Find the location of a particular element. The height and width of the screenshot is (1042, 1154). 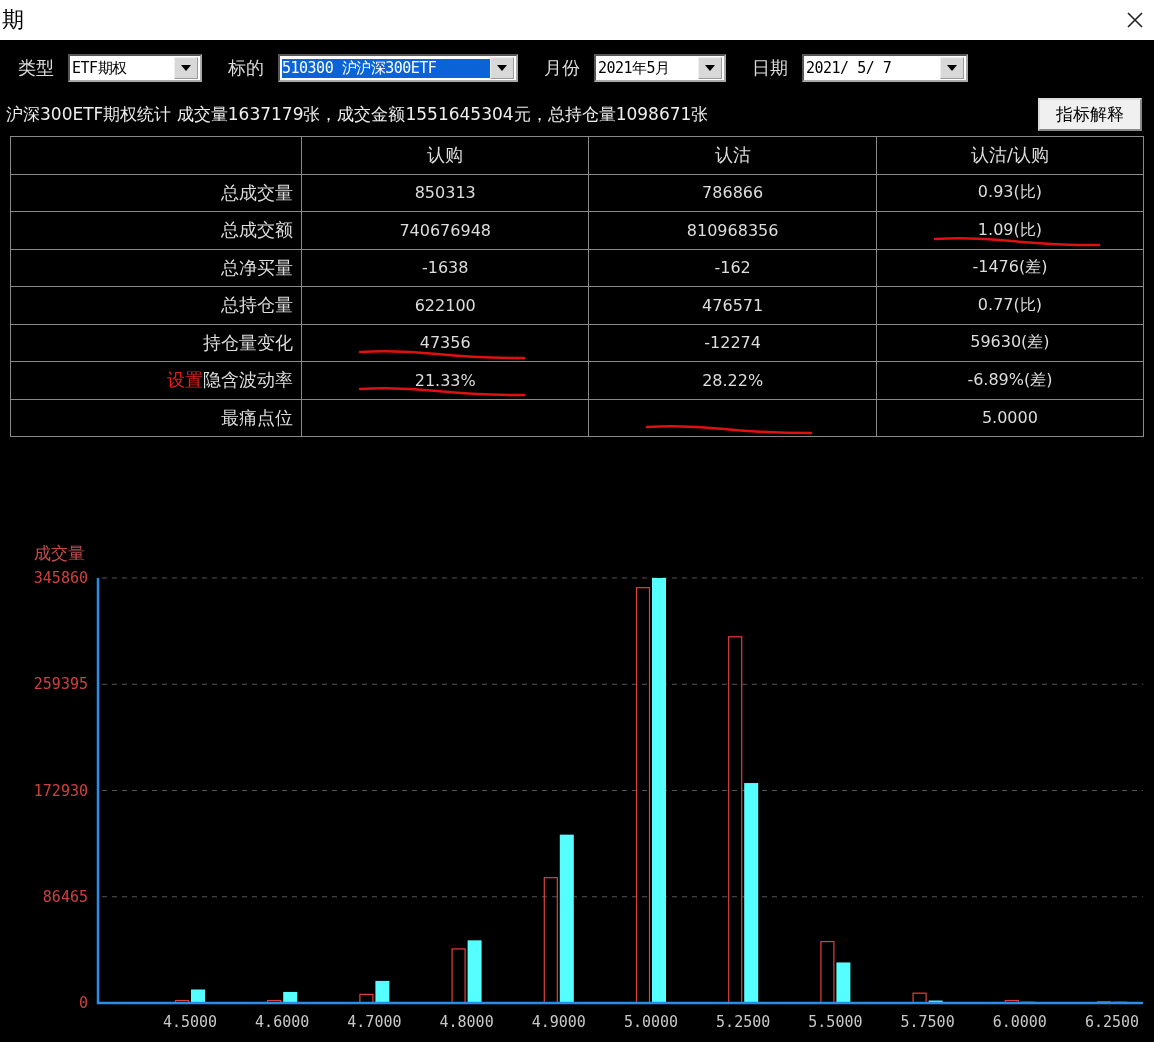

table-cell: 476571 is located at coordinates (732, 305).